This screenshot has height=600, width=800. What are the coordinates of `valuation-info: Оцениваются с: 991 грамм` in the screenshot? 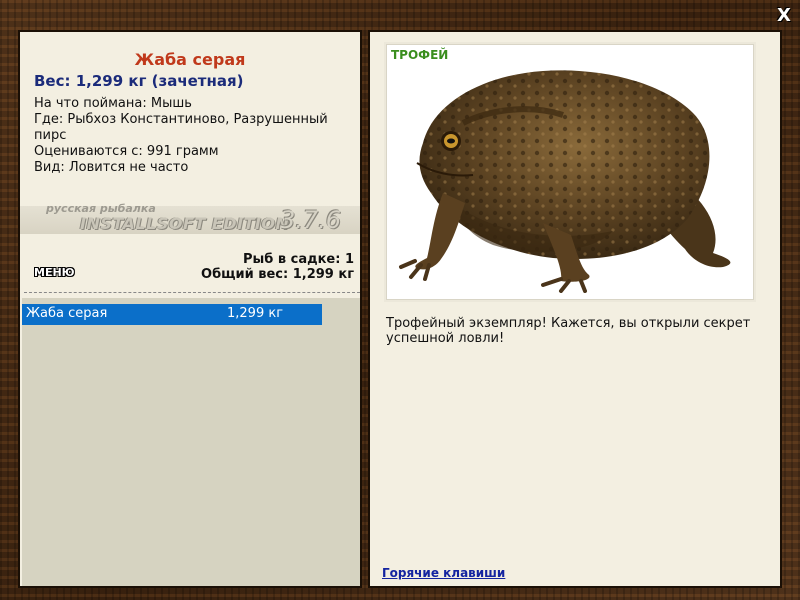 It's located at (126, 151).